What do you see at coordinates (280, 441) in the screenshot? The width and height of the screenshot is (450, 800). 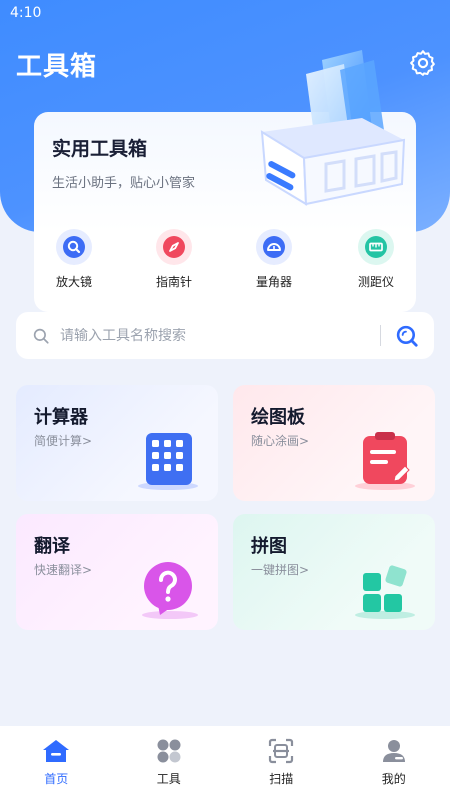 I see `tool-card-subtitle: 随心涂画>` at bounding box center [280, 441].